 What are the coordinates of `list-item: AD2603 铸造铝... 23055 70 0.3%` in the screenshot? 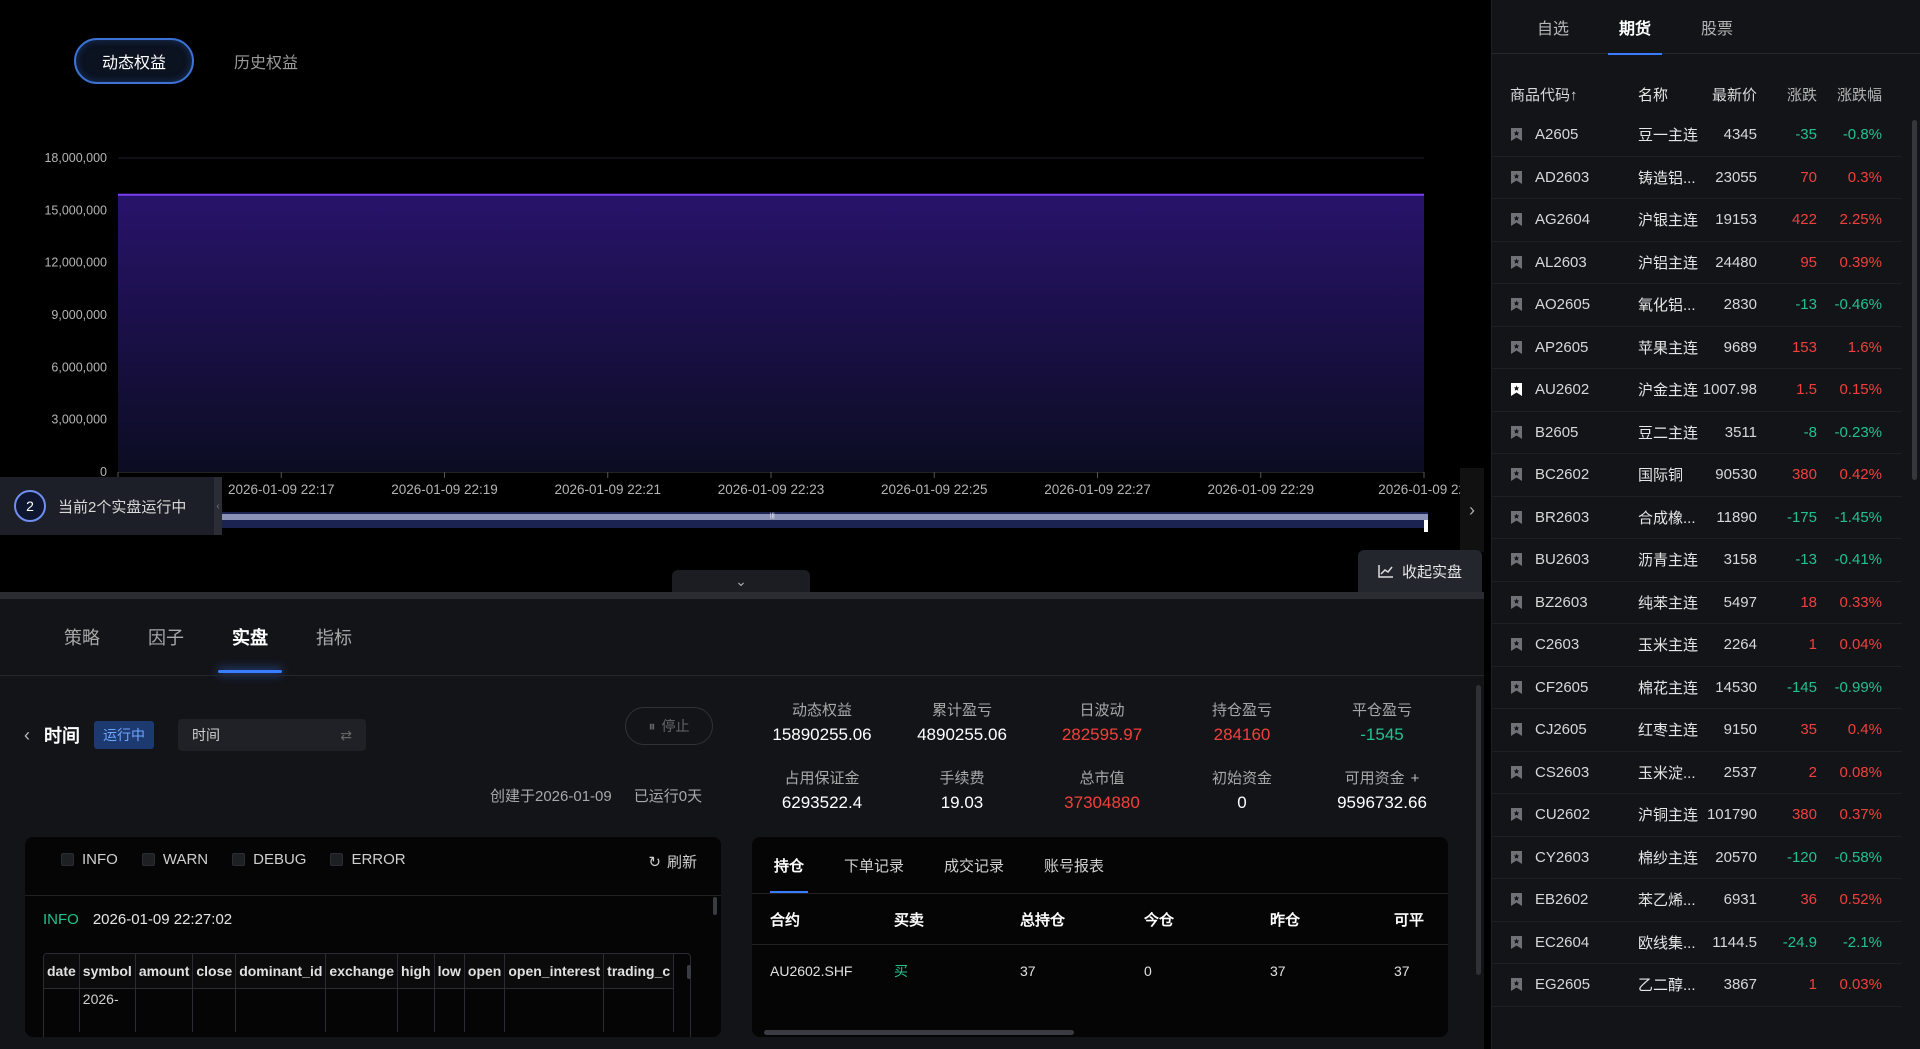 It's located at (1697, 178).